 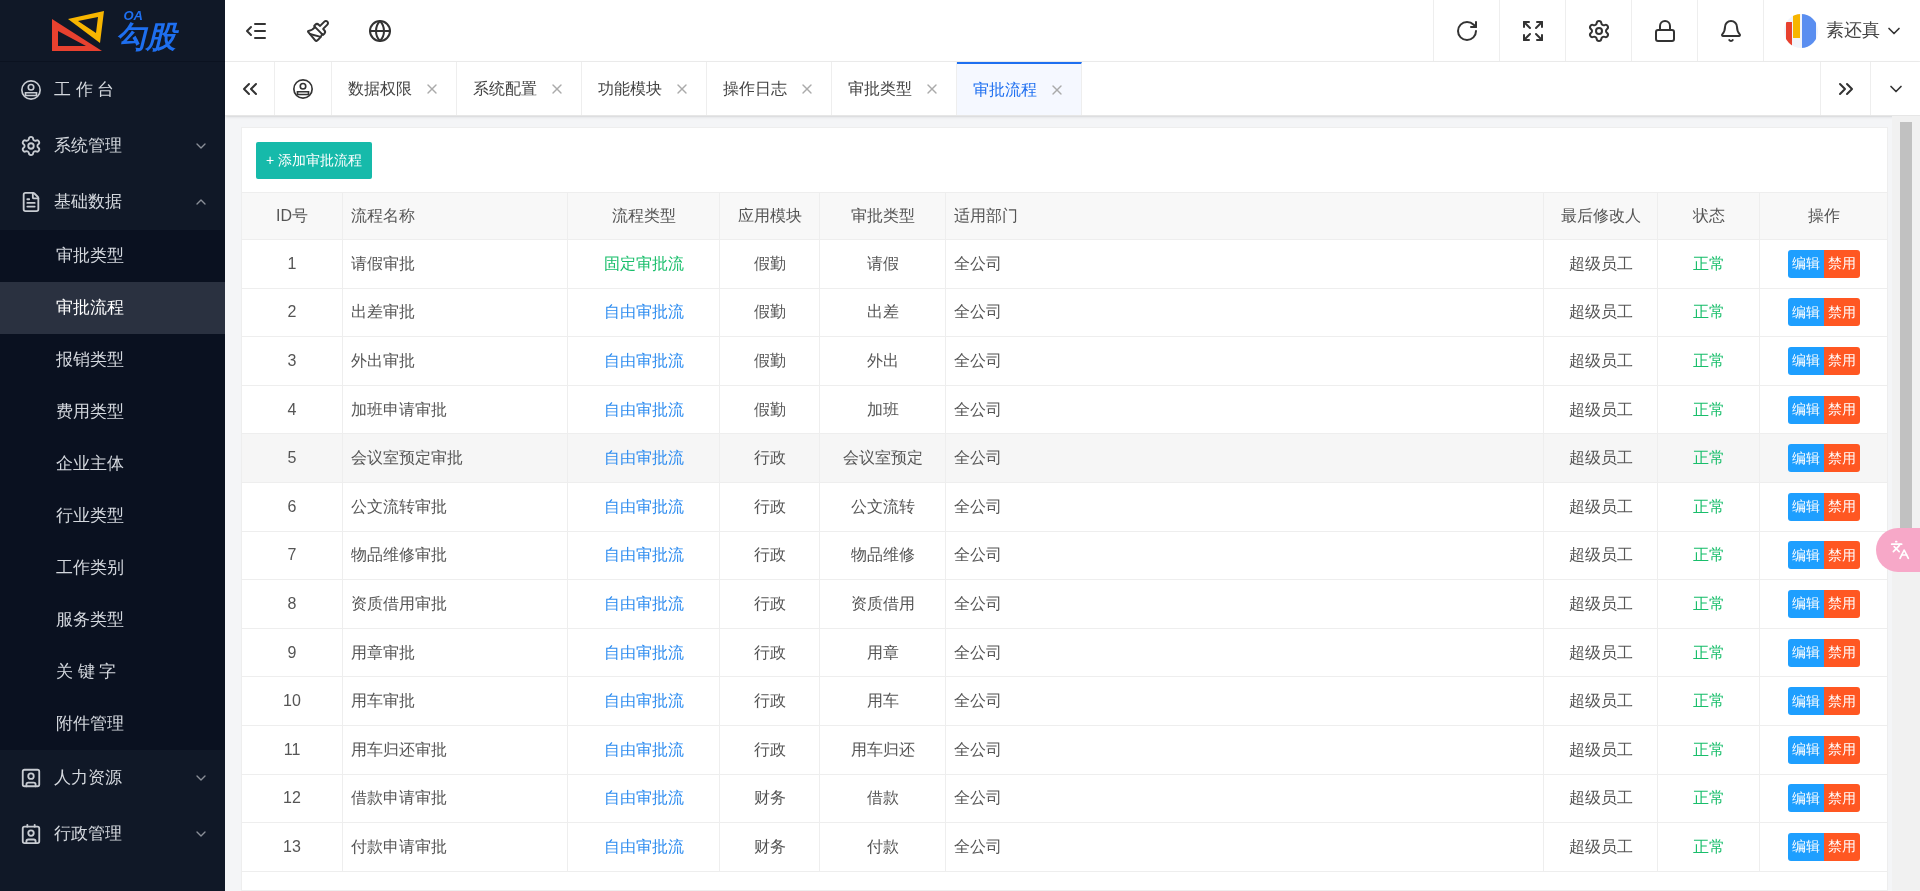 I want to click on column-header: 审批类型, so click(x=882, y=216).